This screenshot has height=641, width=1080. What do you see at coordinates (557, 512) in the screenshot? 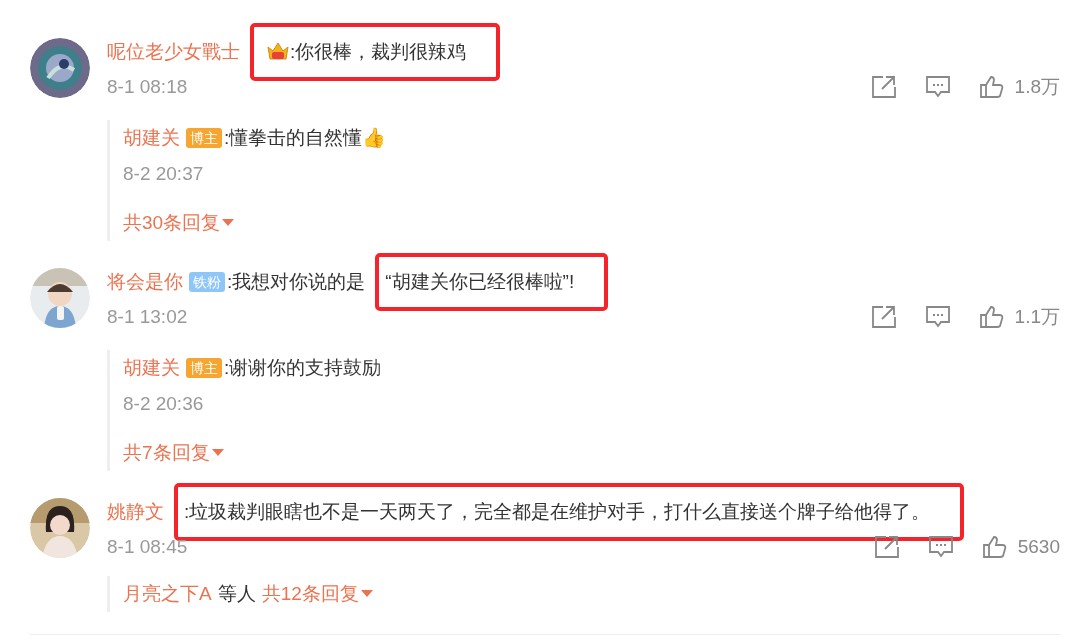
I see `comment-text: :垃圾裁判眼瞎也不是一天两天了，完全都是在维护对手，打什么直接送个牌子给他得了。` at bounding box center [557, 512].